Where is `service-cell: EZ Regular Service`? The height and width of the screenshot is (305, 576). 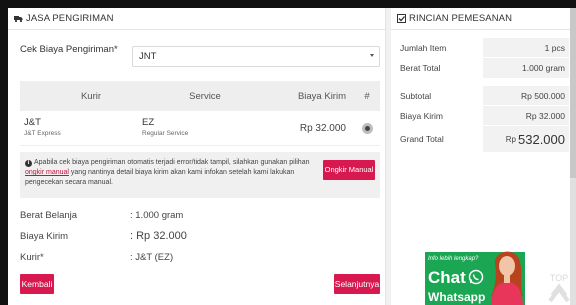 service-cell: EZ Regular Service is located at coordinates (205, 128).